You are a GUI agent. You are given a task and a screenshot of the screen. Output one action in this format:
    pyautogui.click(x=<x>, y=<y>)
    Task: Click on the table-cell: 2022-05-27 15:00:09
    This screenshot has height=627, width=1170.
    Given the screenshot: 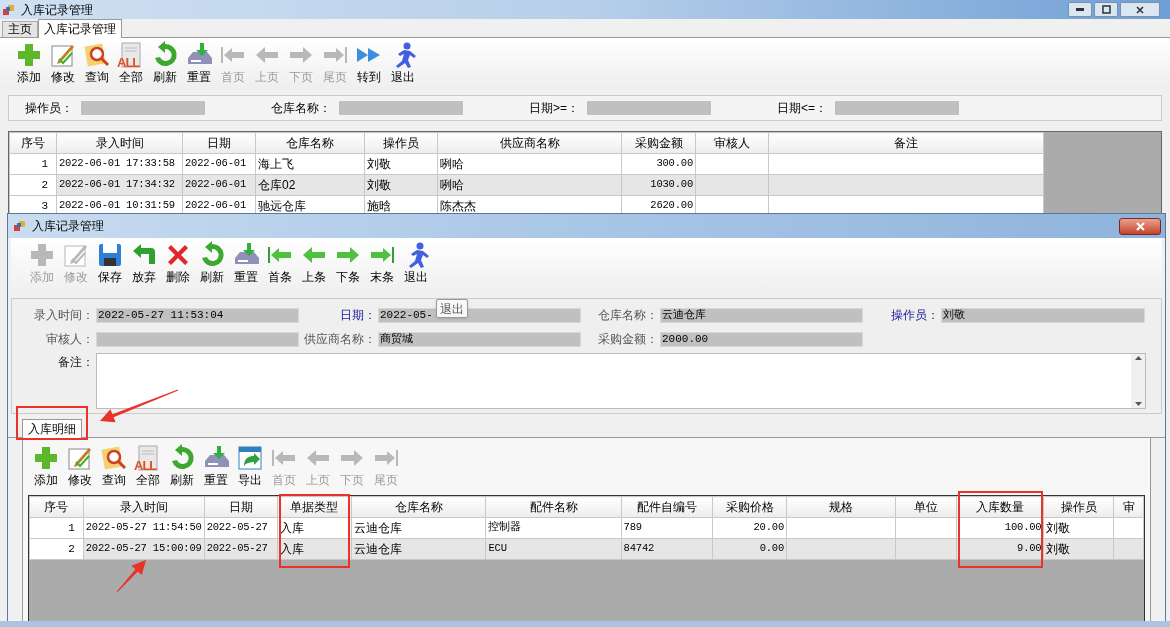 What is the action you would take?
    pyautogui.click(x=144, y=549)
    